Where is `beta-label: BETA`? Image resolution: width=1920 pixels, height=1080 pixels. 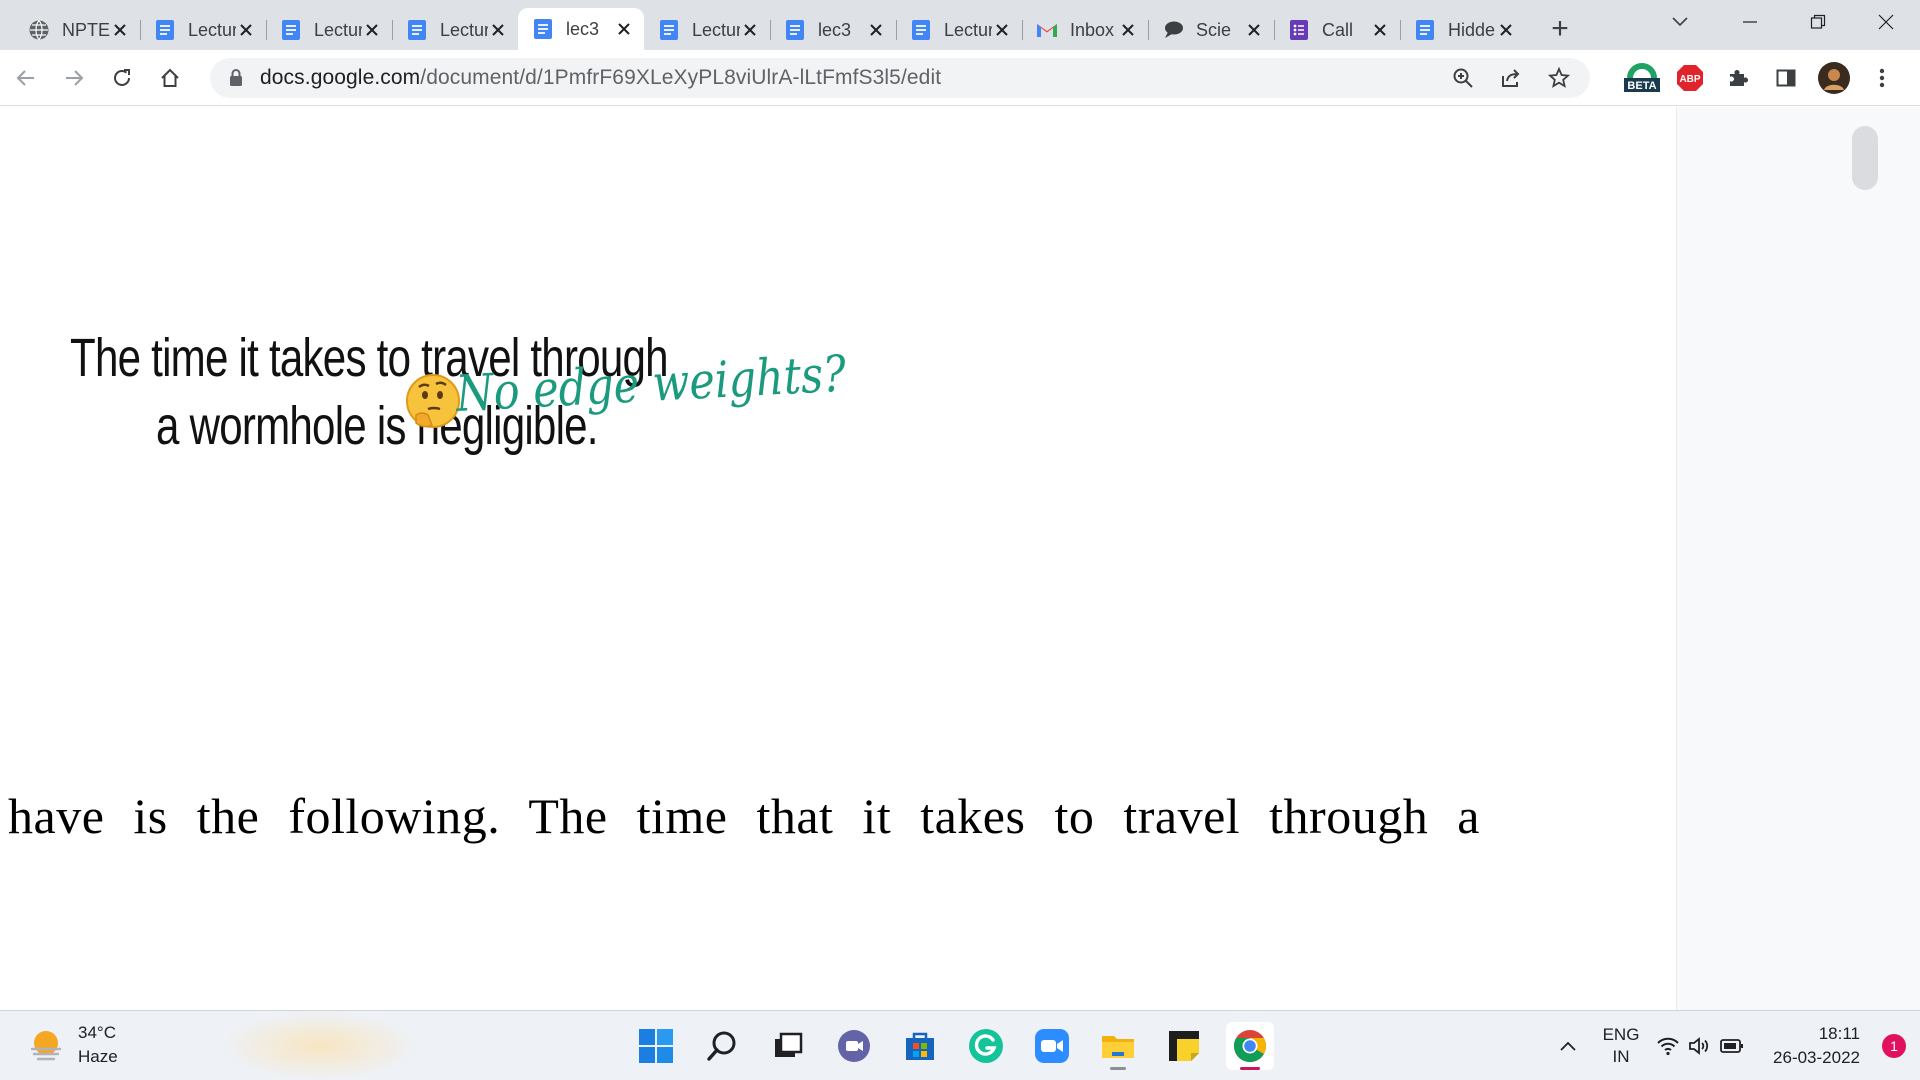 beta-label: BETA is located at coordinates (1641, 86).